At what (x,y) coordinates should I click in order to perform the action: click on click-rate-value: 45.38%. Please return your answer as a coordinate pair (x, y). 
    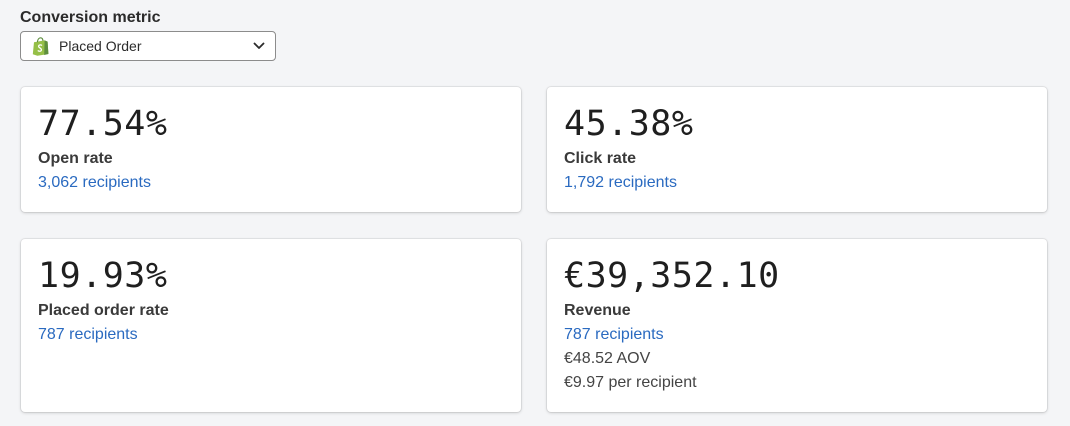
    Looking at the image, I should click on (629, 124).